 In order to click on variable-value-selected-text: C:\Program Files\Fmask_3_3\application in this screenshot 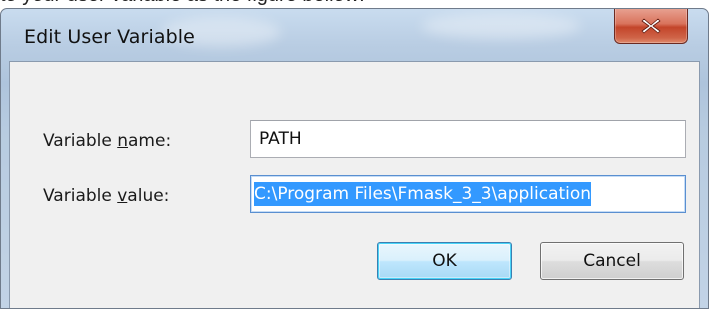, I will do `click(423, 194)`.